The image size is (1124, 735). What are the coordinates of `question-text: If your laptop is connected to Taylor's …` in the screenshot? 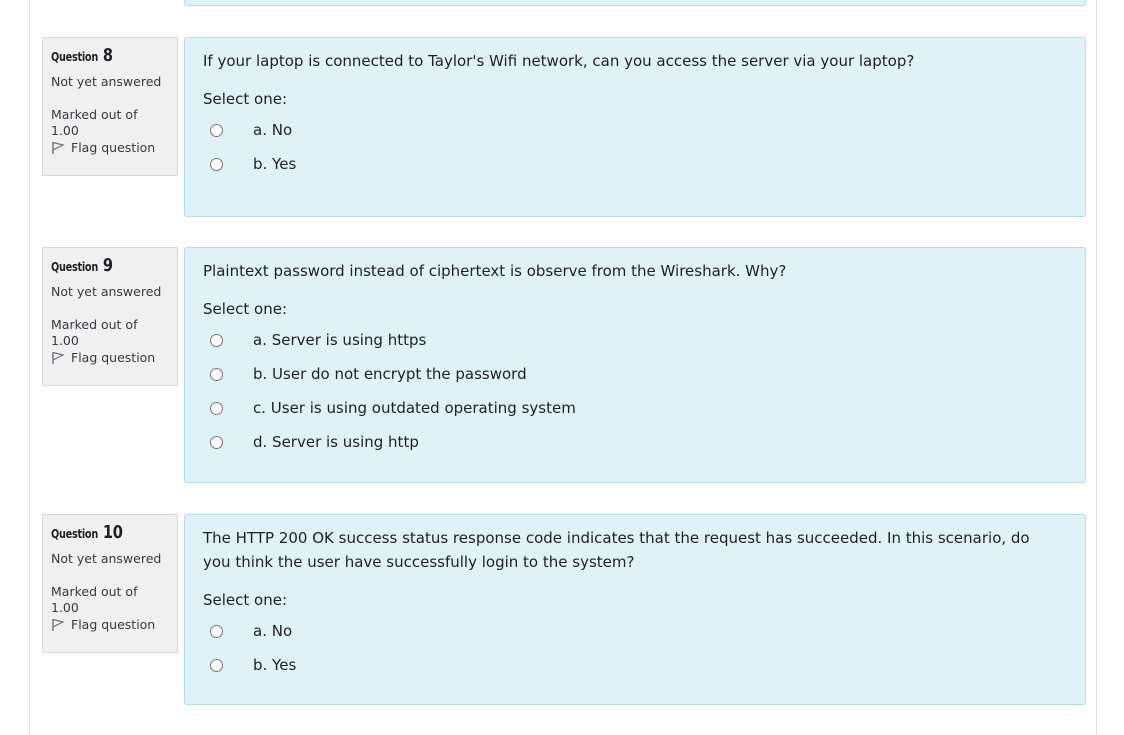 It's located at (559, 61).